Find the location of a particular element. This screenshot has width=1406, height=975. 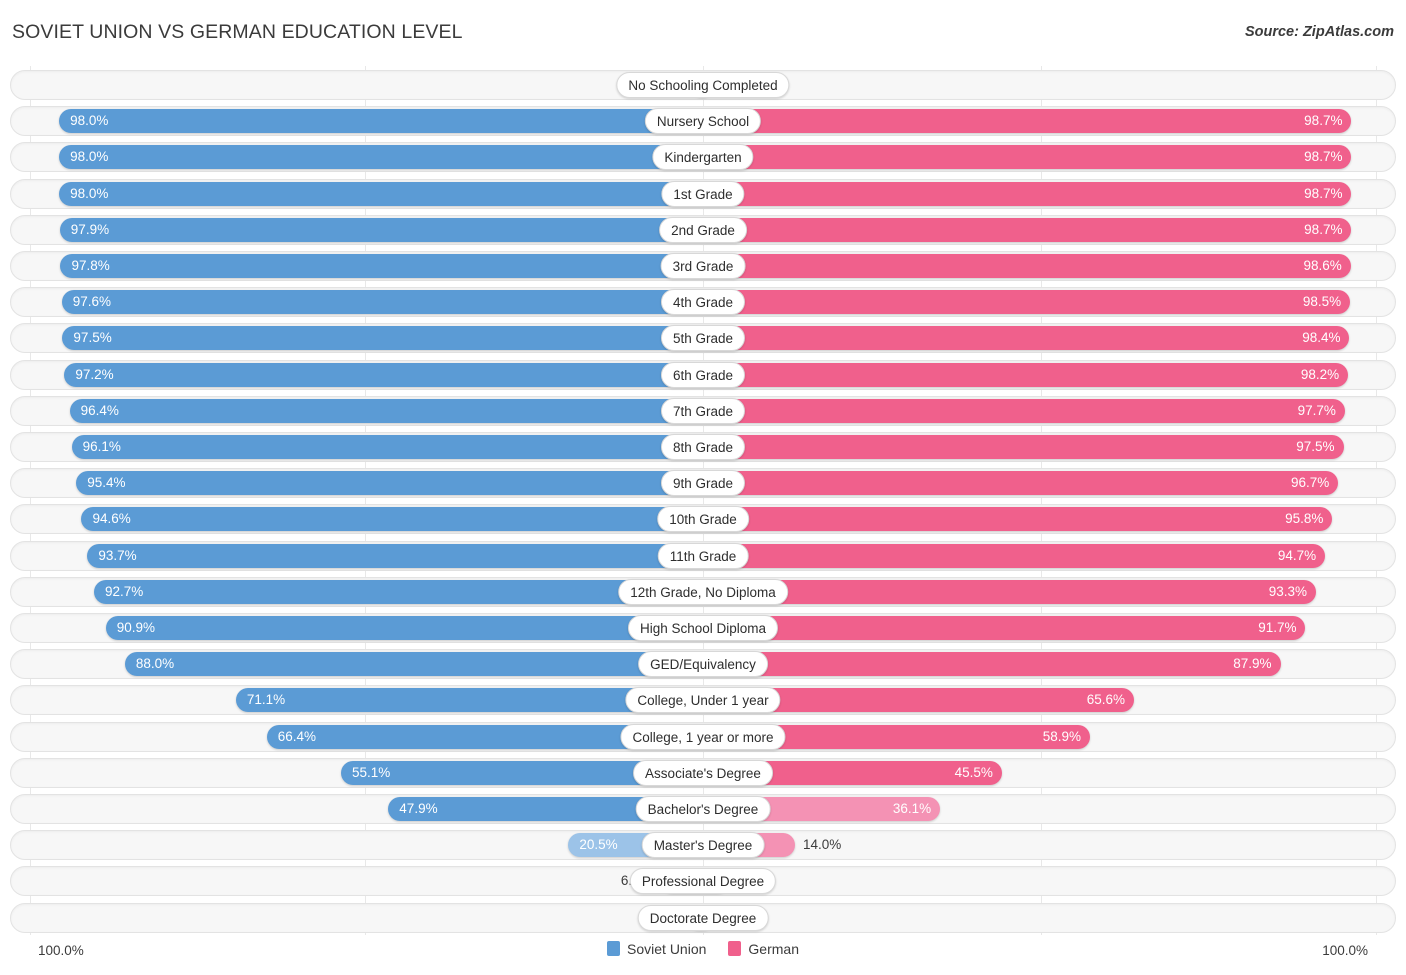

category-label: No Schooling Completed is located at coordinates (703, 85).